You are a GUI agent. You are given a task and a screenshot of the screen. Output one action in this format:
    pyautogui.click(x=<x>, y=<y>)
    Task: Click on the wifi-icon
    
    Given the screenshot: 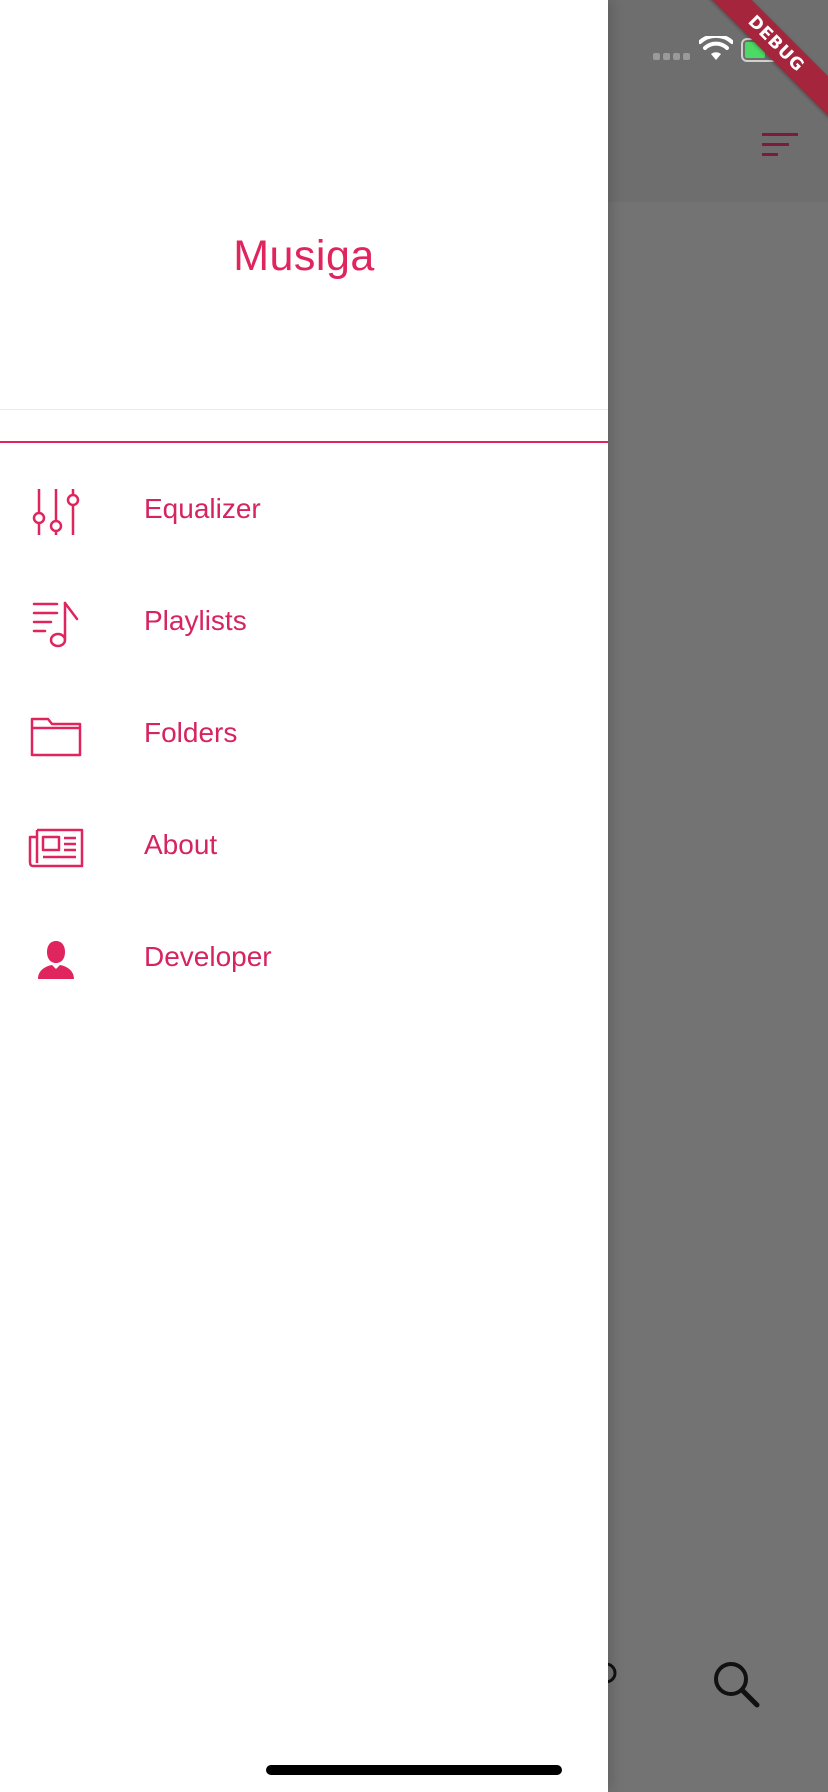 What is the action you would take?
    pyautogui.click(x=716, y=50)
    